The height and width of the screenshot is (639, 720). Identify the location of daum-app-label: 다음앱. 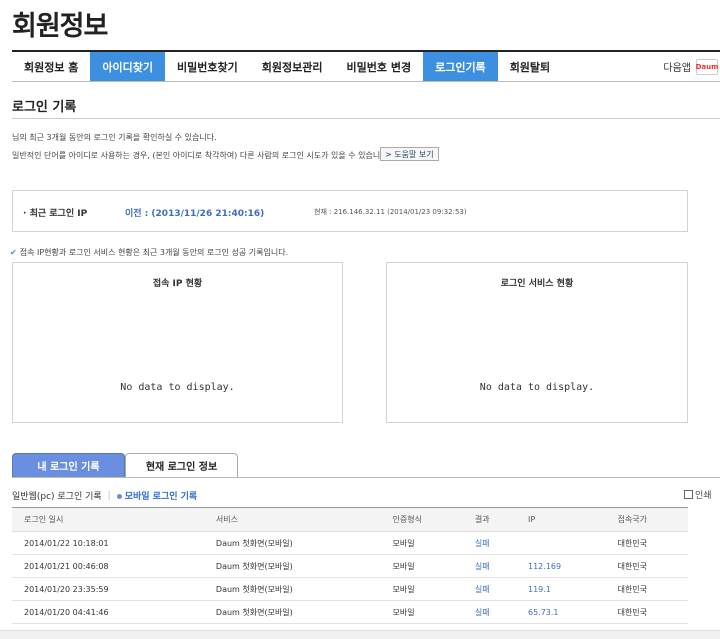
(677, 68).